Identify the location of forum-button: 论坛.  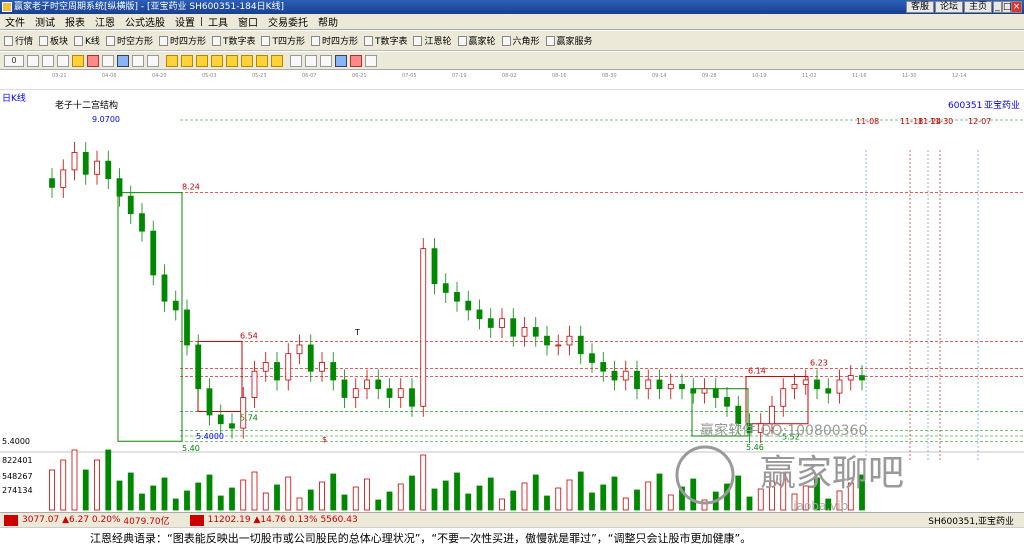
(949, 7).